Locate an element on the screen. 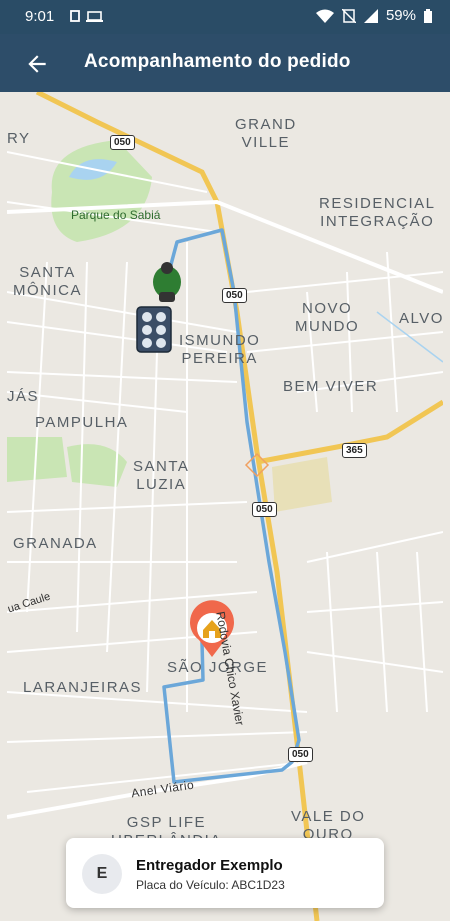 This screenshot has height=921, width=450. map-label-santa-luzia: SANTA LUZIA is located at coordinates (161, 475).